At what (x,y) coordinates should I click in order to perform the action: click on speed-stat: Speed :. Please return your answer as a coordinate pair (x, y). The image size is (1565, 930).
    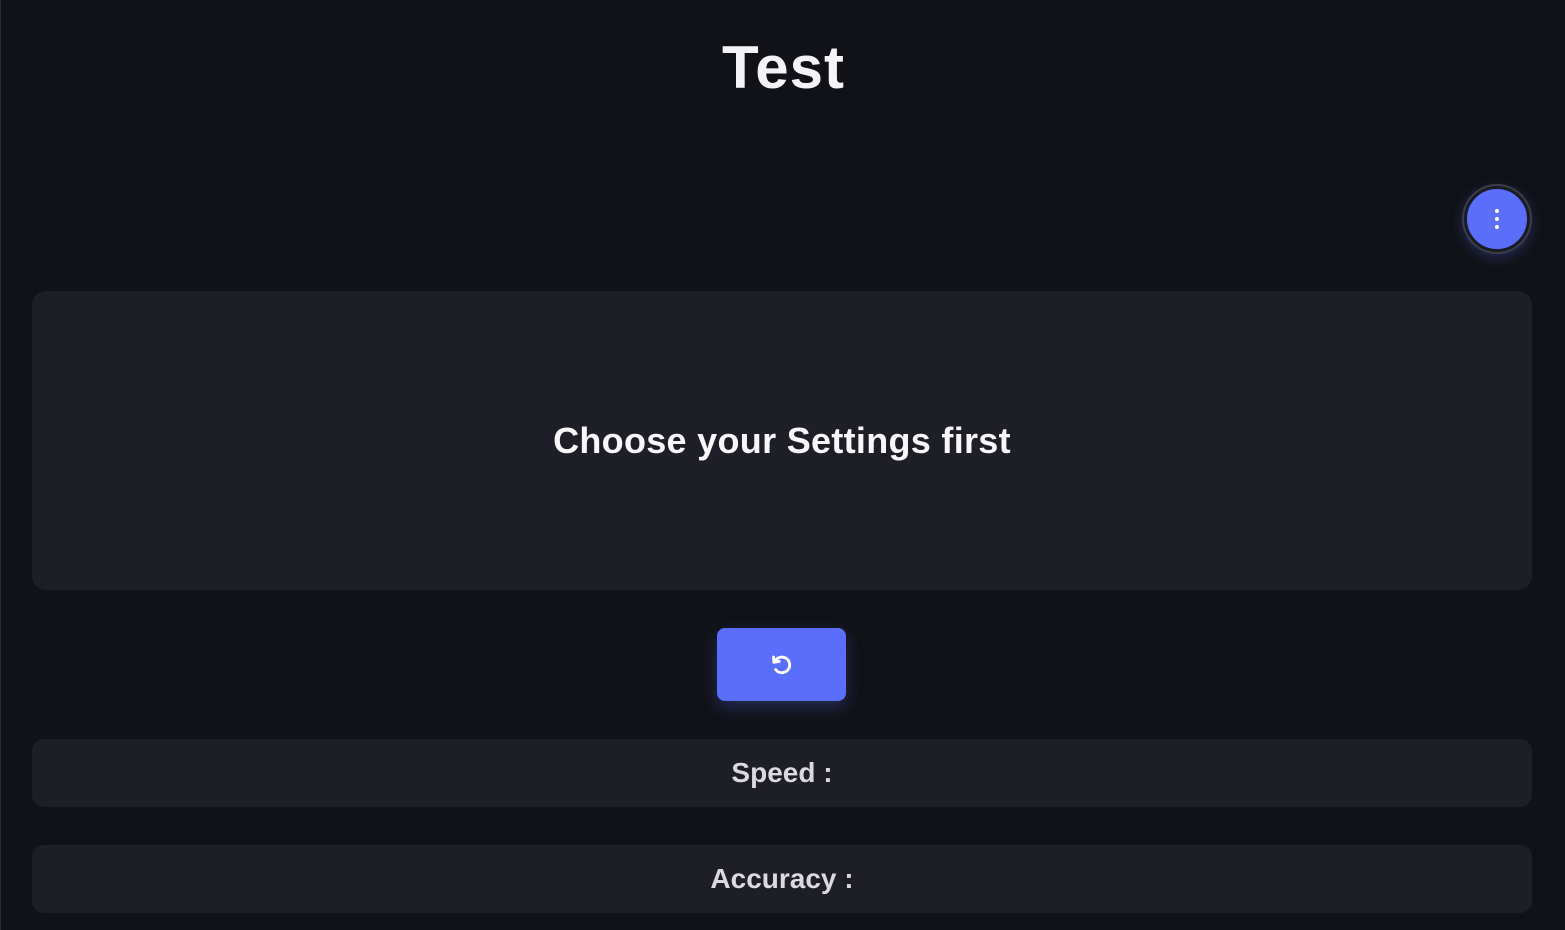
    Looking at the image, I should click on (782, 773).